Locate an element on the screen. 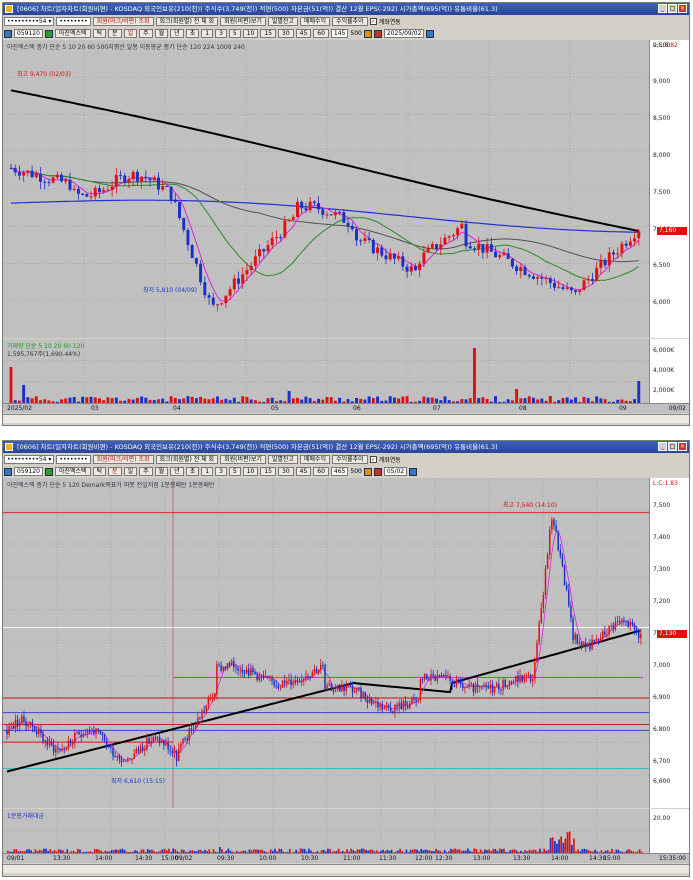 This screenshot has width=693, height=880. count-input: 465 is located at coordinates (339, 471).